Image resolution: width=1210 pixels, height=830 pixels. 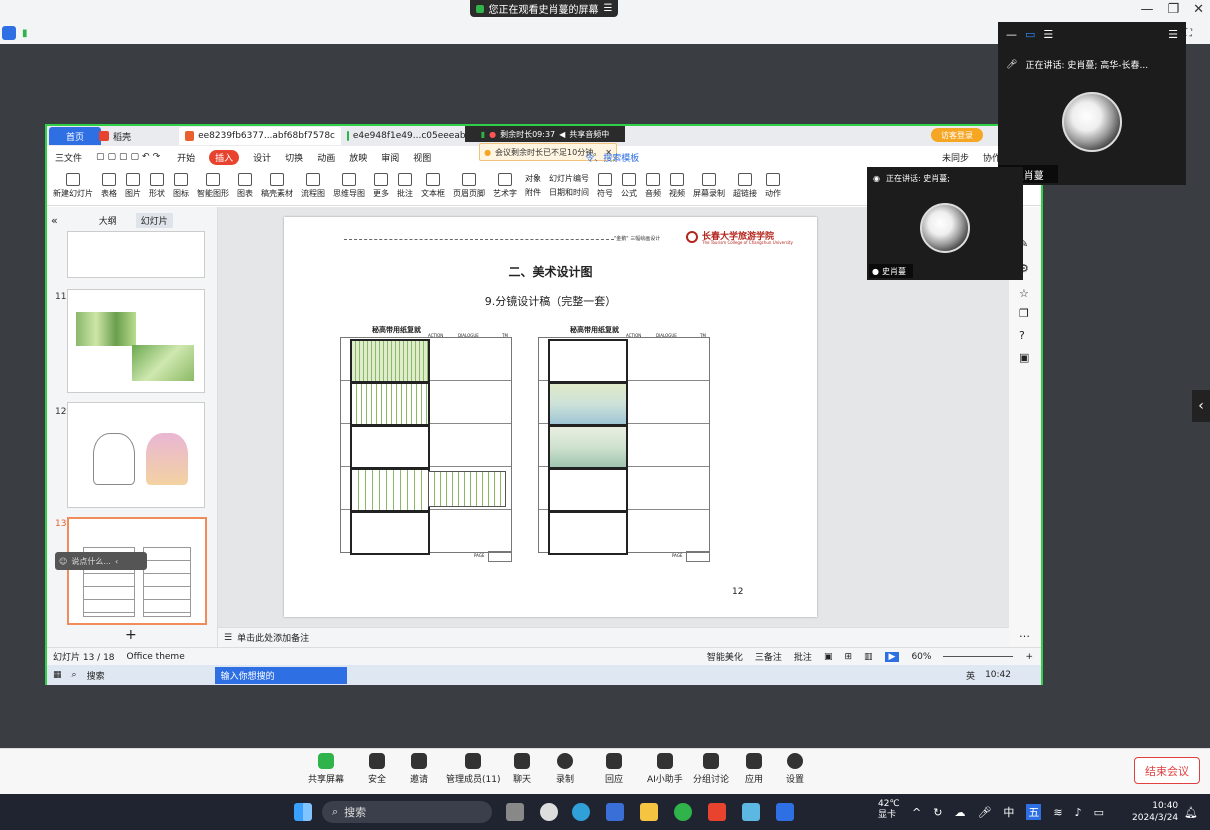 What do you see at coordinates (745, 185) in the screenshot?
I see `ribbon-hyperlink: 超链接` at bounding box center [745, 185].